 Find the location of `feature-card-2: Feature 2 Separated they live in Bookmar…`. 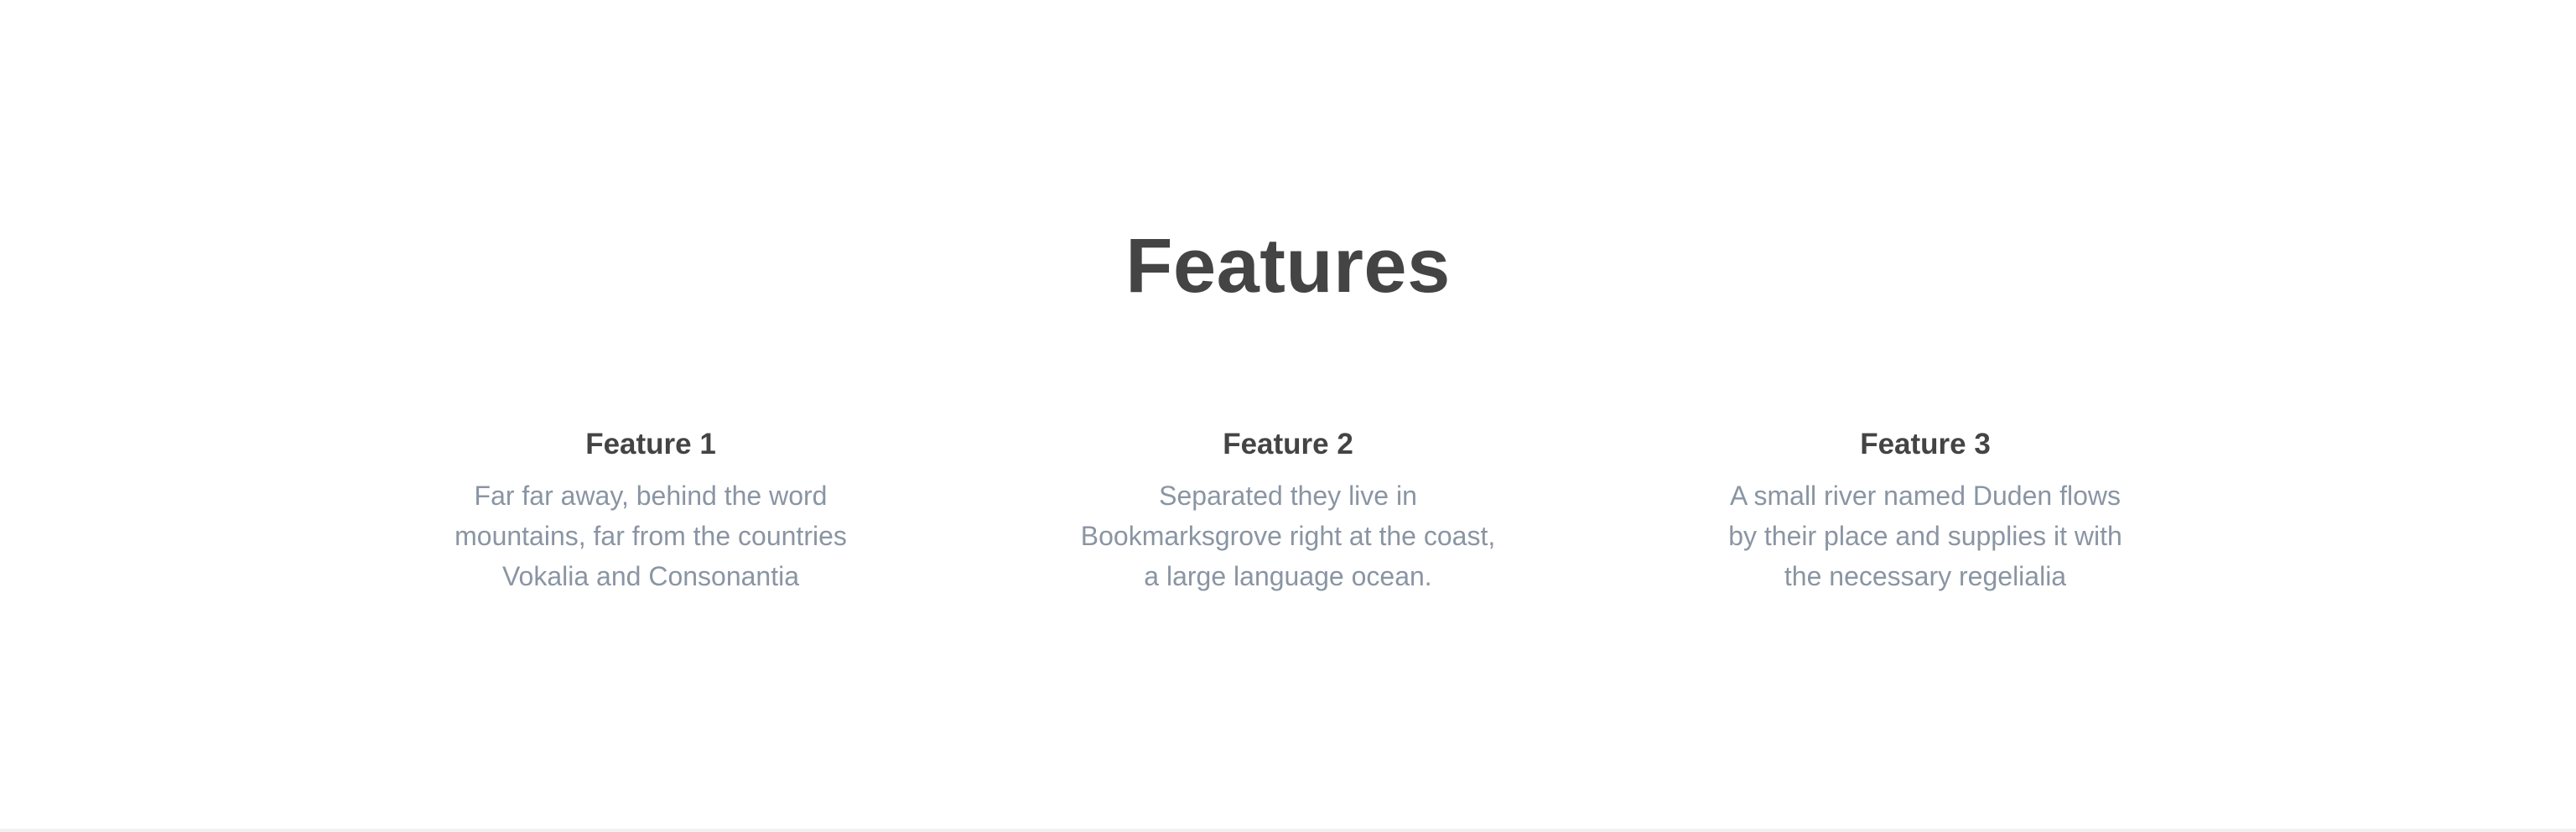

feature-card-2: Feature 2 Separated they live in Bookmar… is located at coordinates (1288, 510).